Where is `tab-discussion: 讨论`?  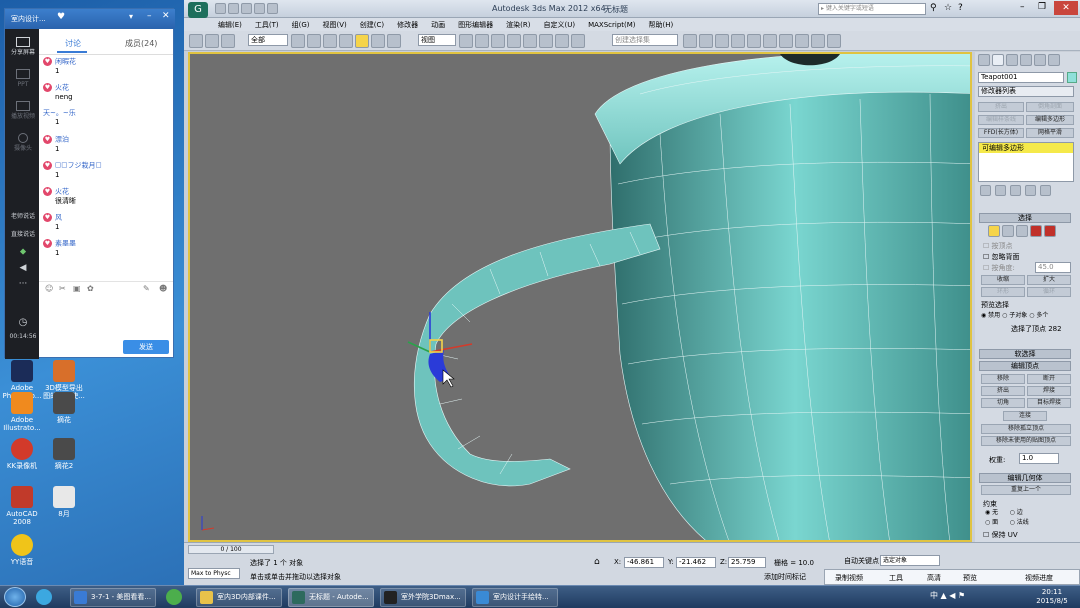 tab-discussion: 讨论 is located at coordinates (73, 43).